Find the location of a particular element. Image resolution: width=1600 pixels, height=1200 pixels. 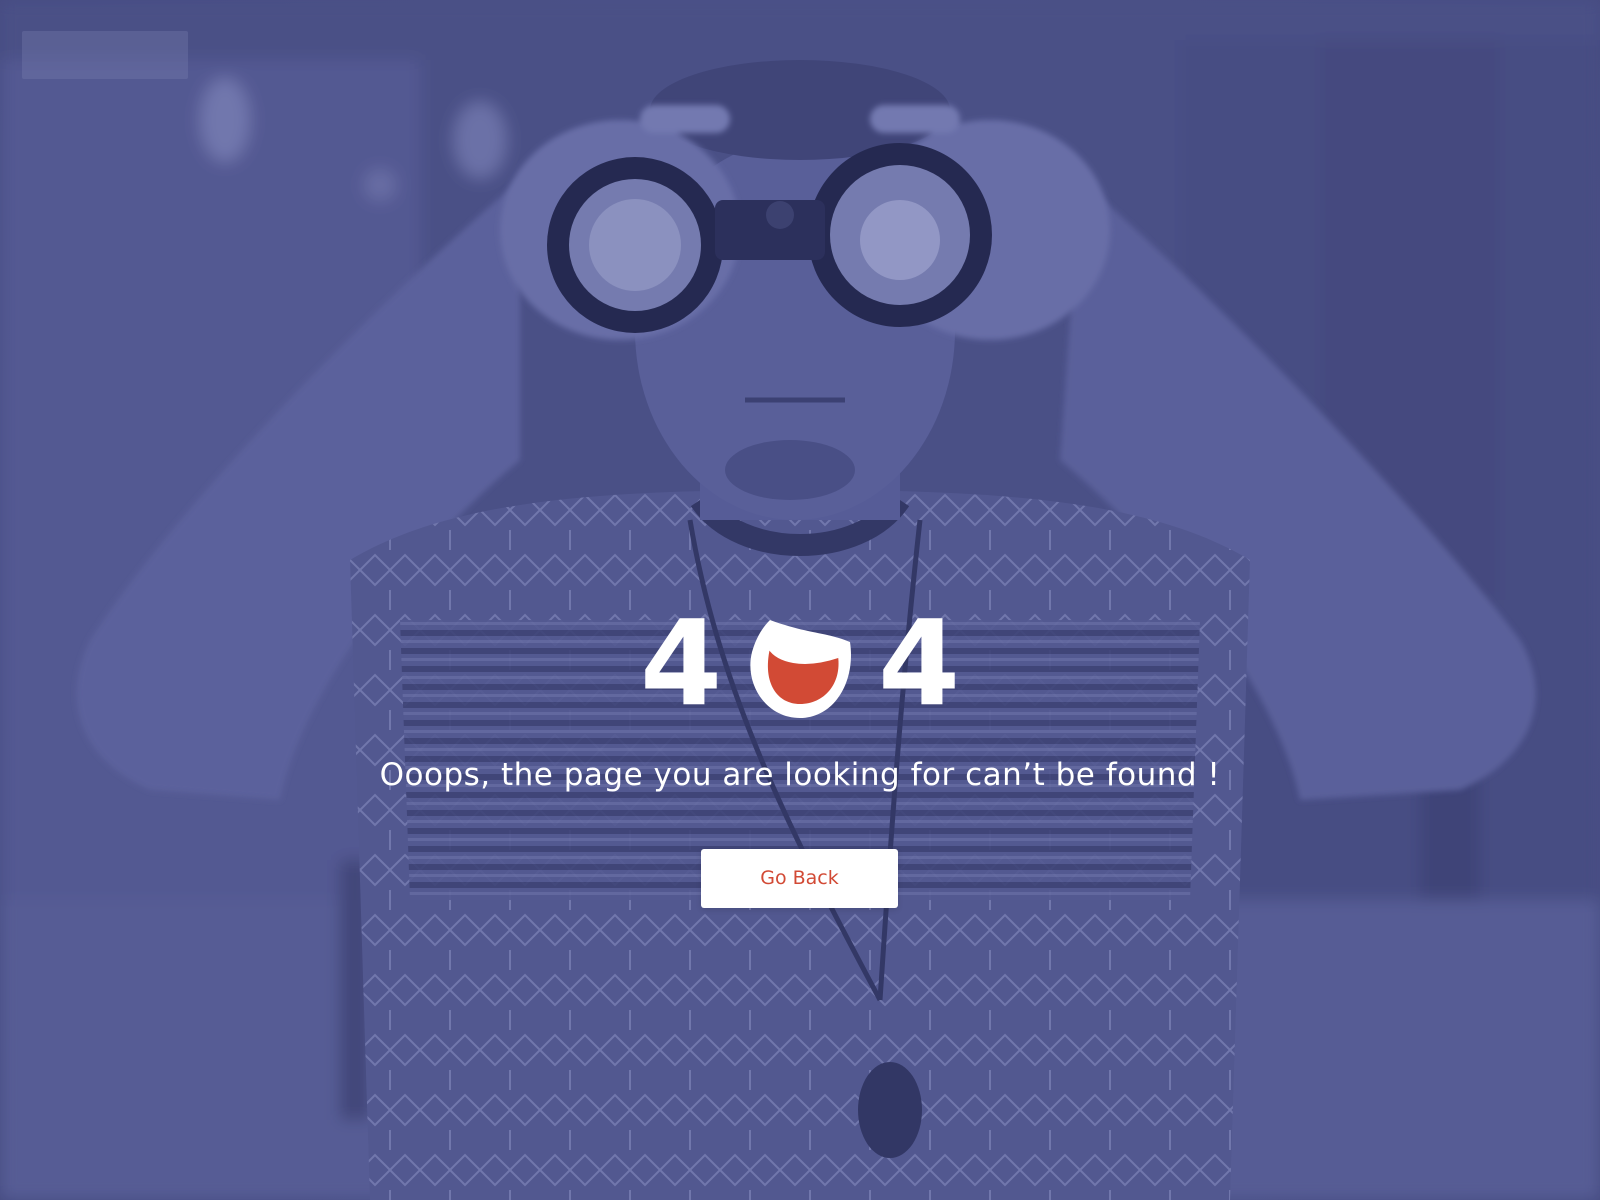

go-back-button: Go Back is located at coordinates (799, 878).